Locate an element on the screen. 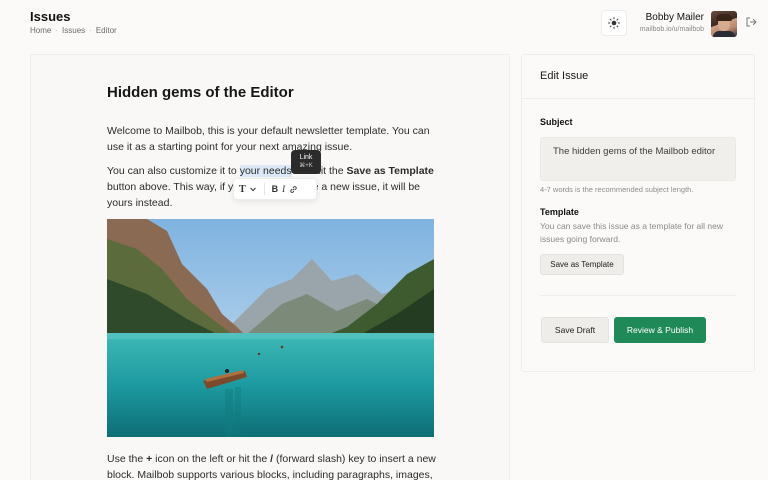  breadcrumb-editor: Editor is located at coordinates (106, 30).